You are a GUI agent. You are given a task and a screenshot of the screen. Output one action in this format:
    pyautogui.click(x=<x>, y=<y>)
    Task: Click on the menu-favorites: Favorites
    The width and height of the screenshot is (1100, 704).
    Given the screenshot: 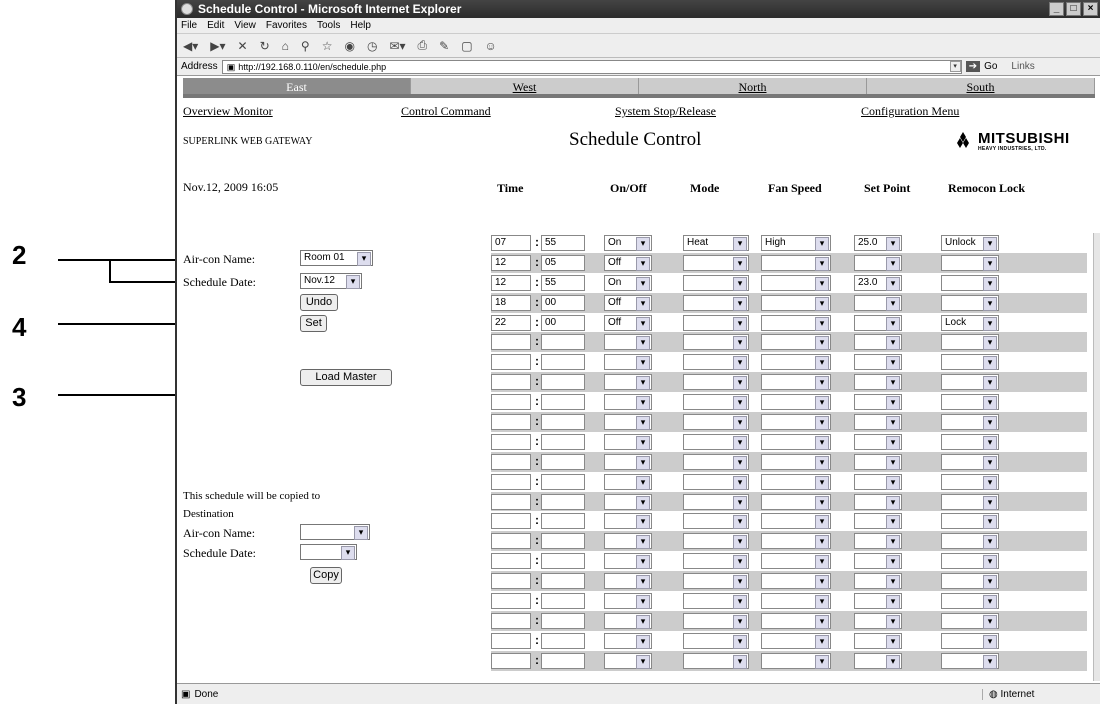 What is the action you would take?
    pyautogui.click(x=286, y=25)
    